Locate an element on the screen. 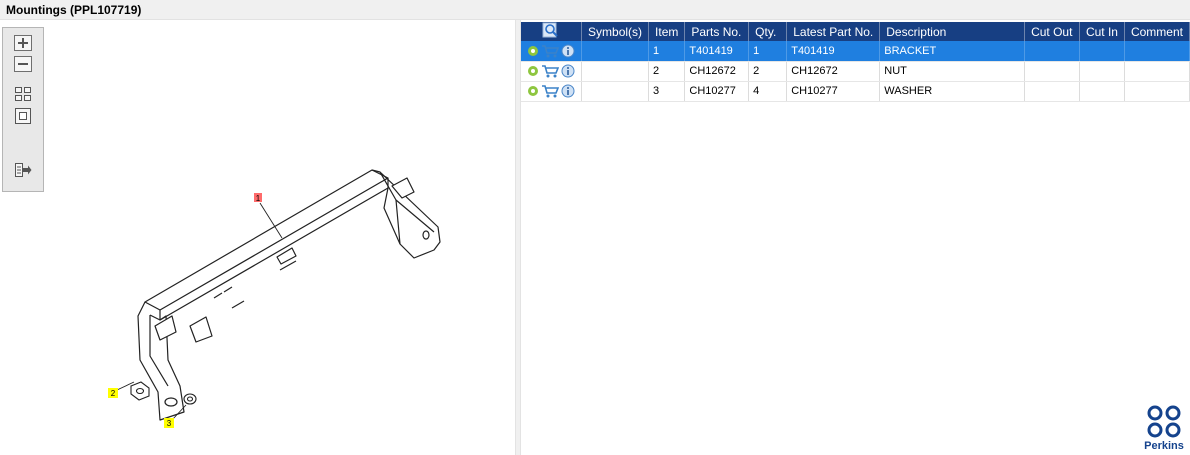 Image resolution: width=1190 pixels, height=455 pixels. cell-item: 2 is located at coordinates (667, 71).